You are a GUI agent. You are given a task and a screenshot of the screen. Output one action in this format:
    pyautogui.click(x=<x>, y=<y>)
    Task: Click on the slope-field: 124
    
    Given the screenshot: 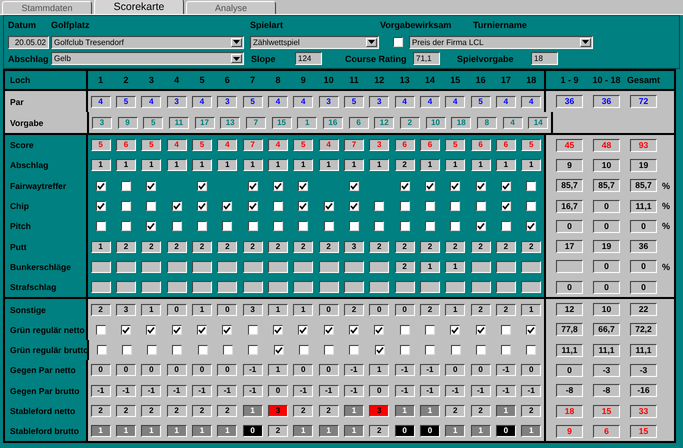 What is the action you would take?
    pyautogui.click(x=308, y=59)
    